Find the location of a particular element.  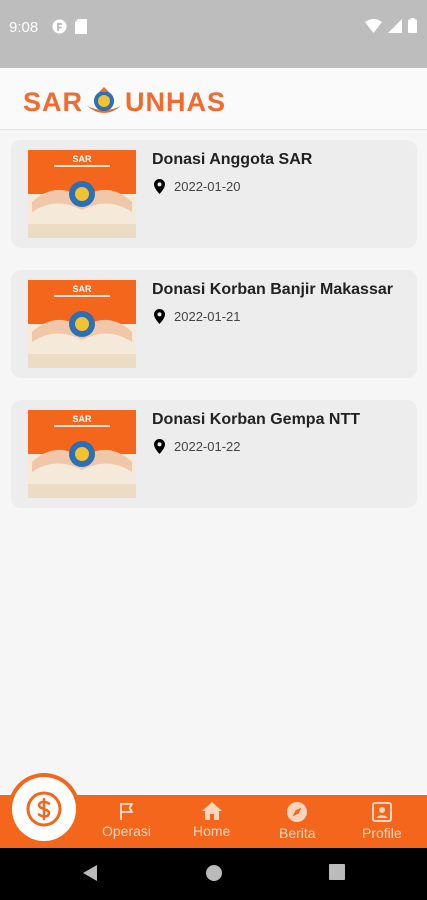

nav-item-operasi: Operasi is located at coordinates (126, 820).